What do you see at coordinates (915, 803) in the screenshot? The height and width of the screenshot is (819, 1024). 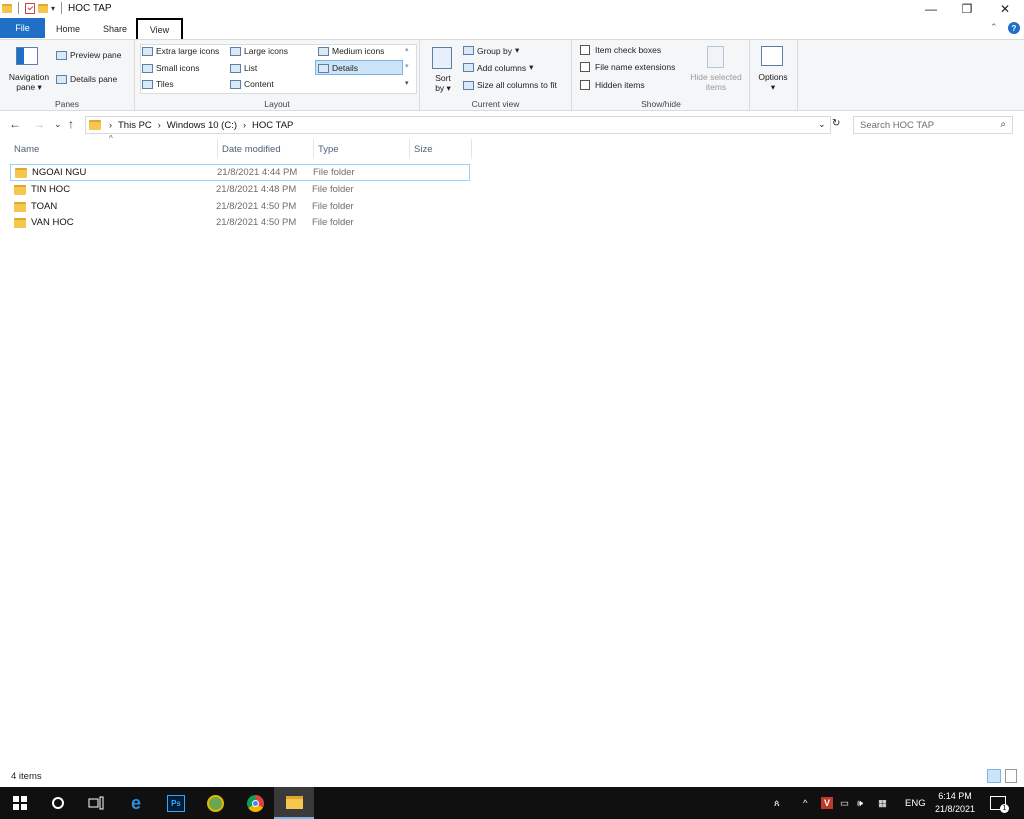 I see `language-indicator: ENG` at bounding box center [915, 803].